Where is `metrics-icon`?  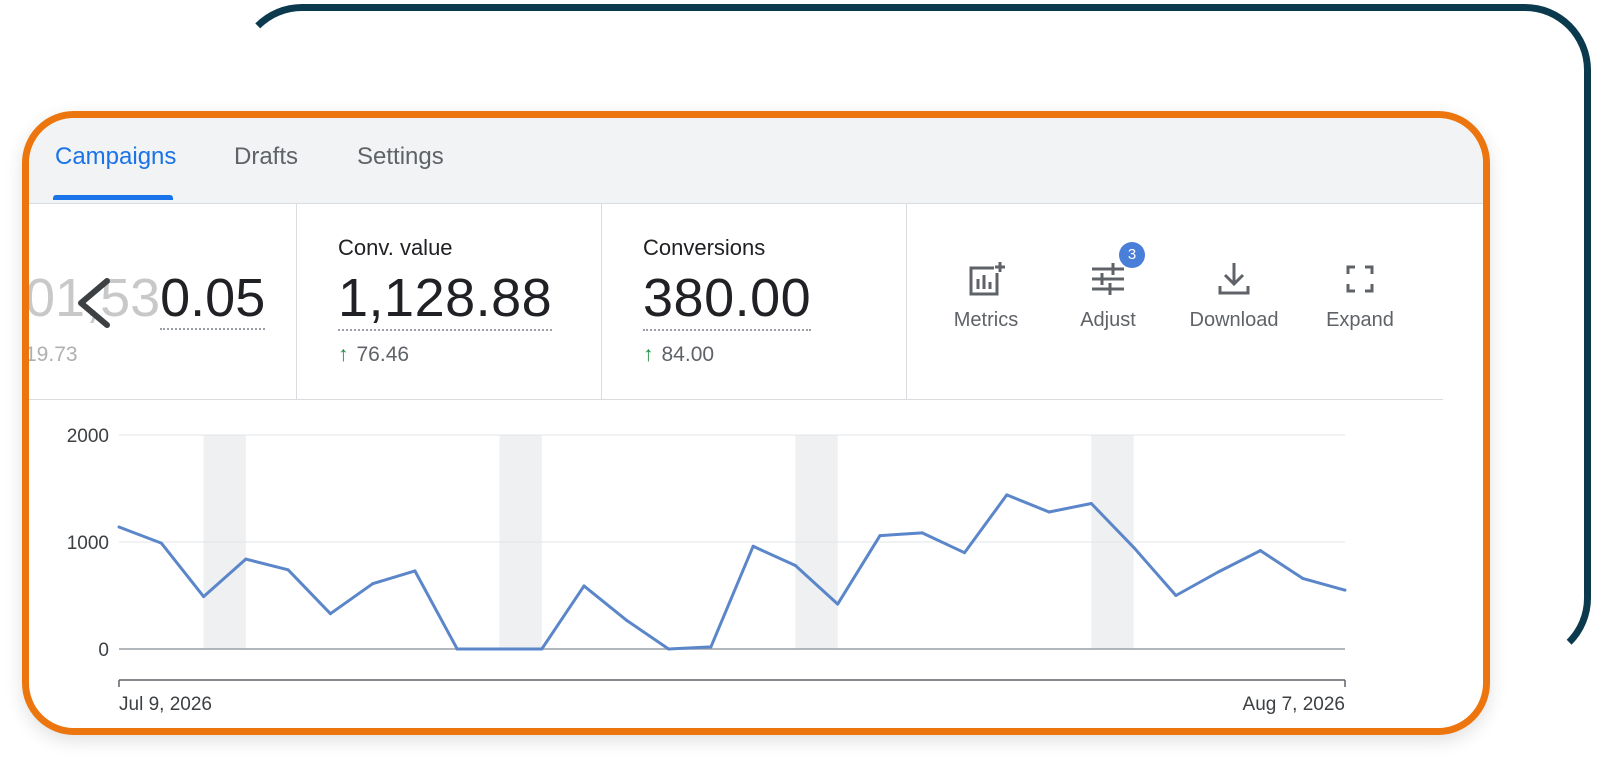 metrics-icon is located at coordinates (987, 278).